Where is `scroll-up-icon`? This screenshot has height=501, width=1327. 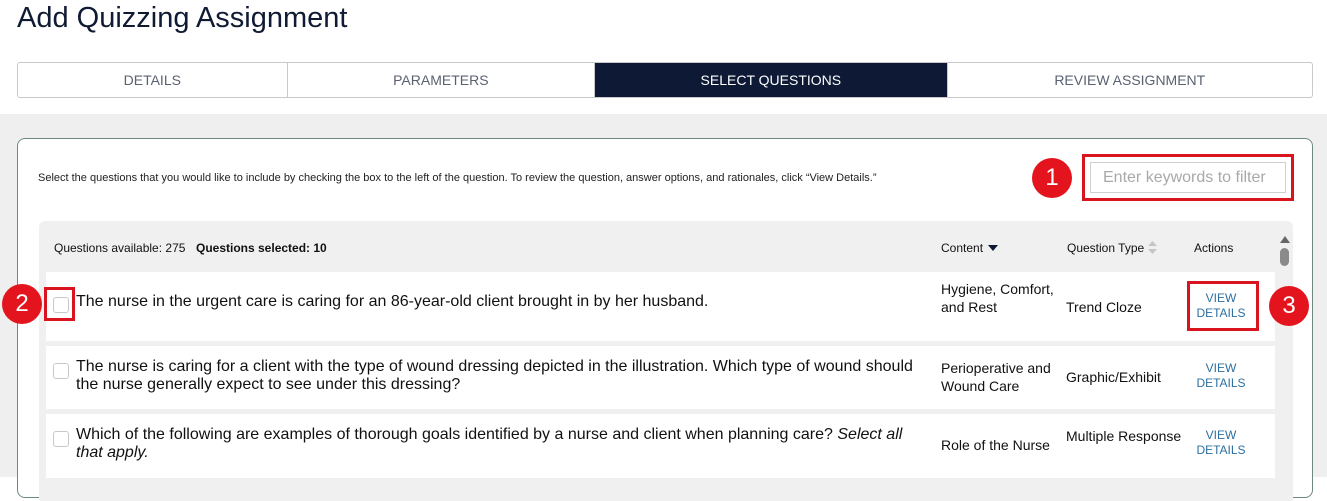
scroll-up-icon is located at coordinates (1285, 239).